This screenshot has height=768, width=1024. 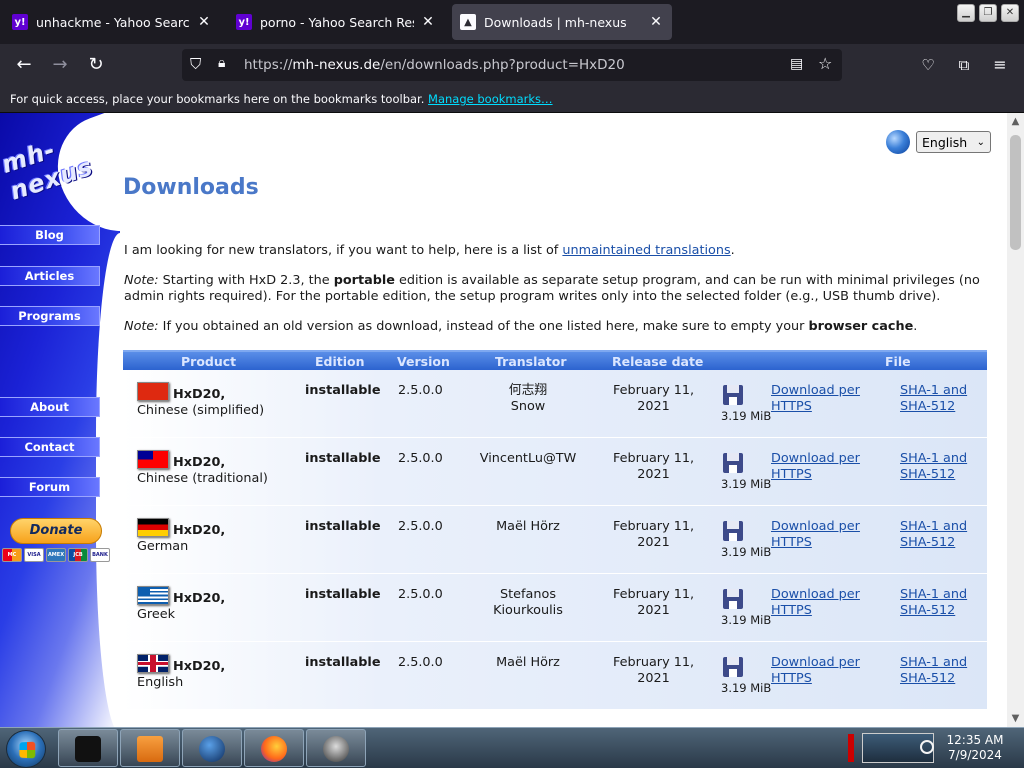 What do you see at coordinates (1015, 192) in the screenshot?
I see `scroll-thumb` at bounding box center [1015, 192].